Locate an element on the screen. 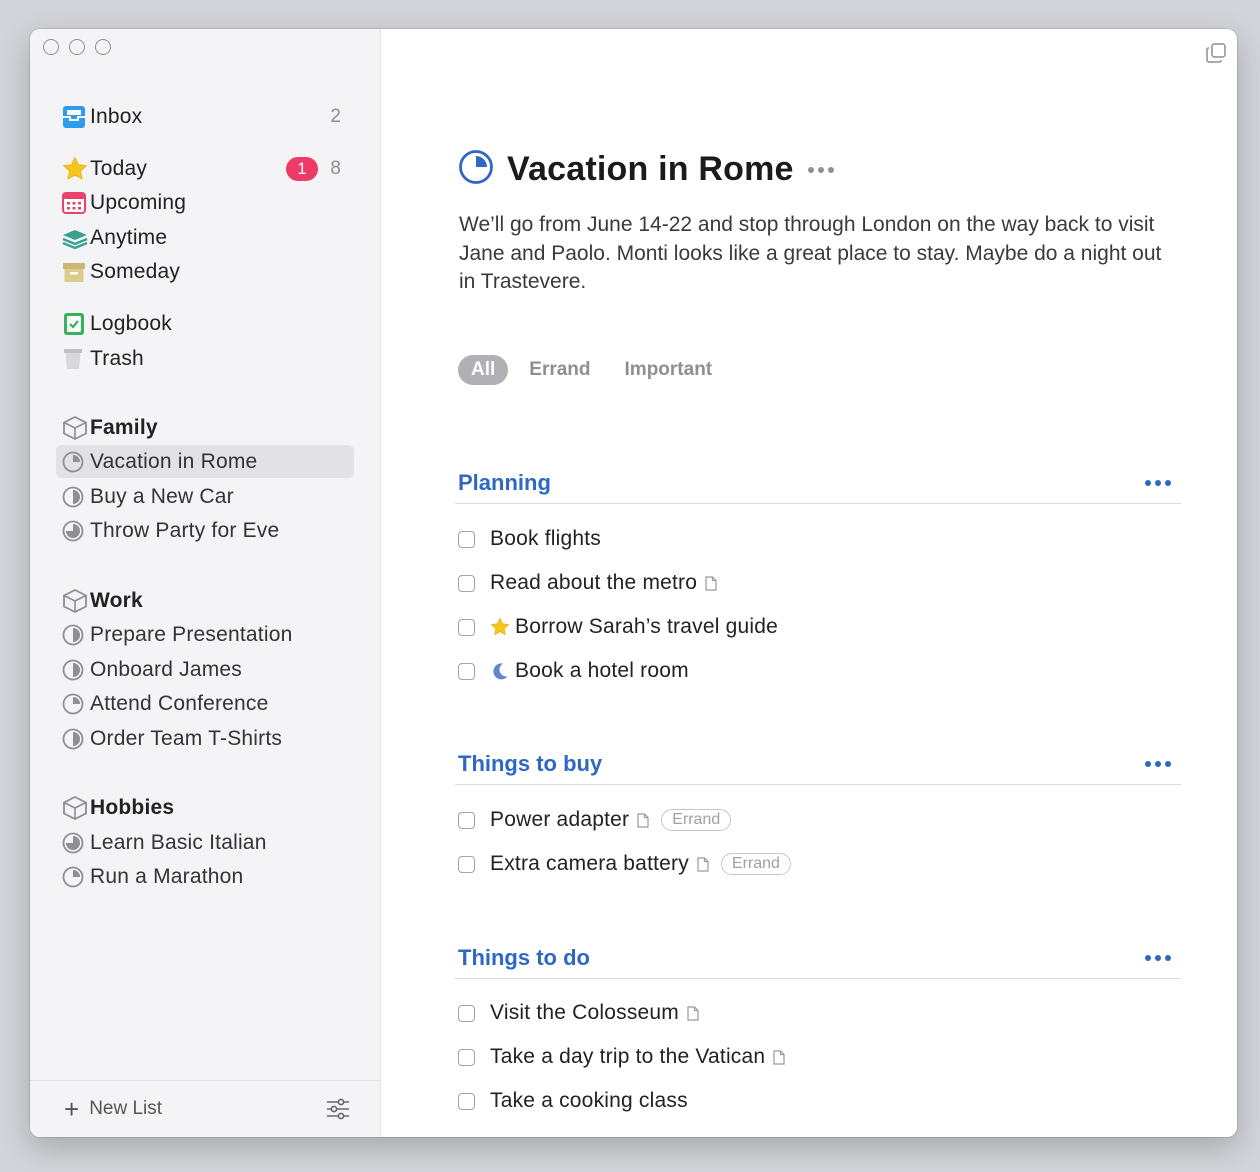 The width and height of the screenshot is (1260, 1172). todo-item: Borrow Sarah’s travel guide is located at coordinates (618, 627).